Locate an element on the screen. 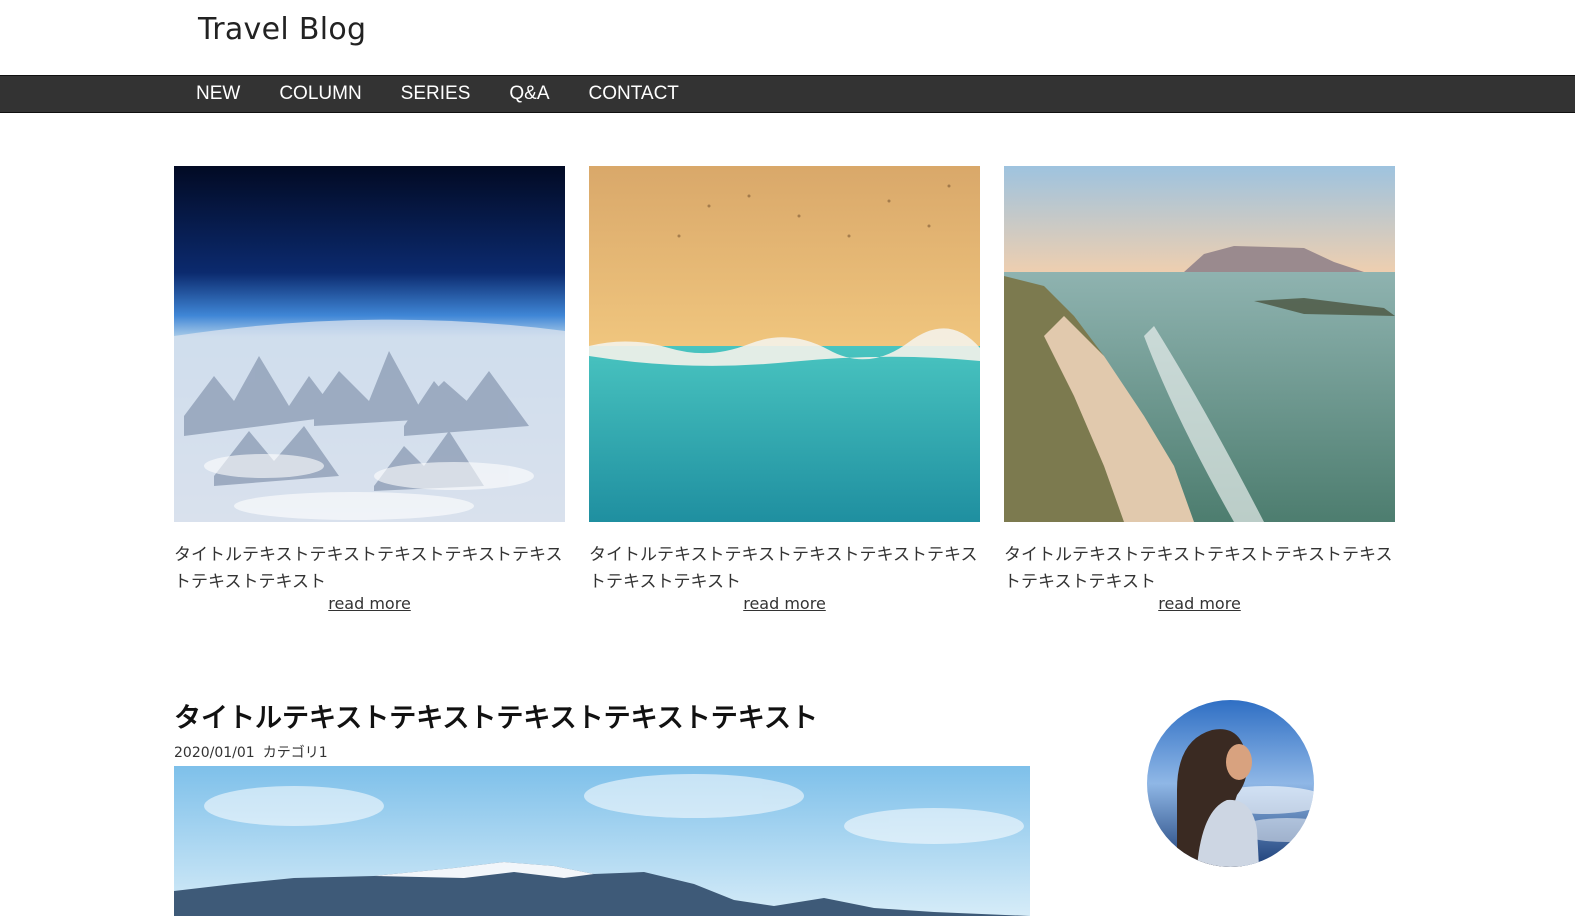  profile-avatar is located at coordinates (1230, 783).